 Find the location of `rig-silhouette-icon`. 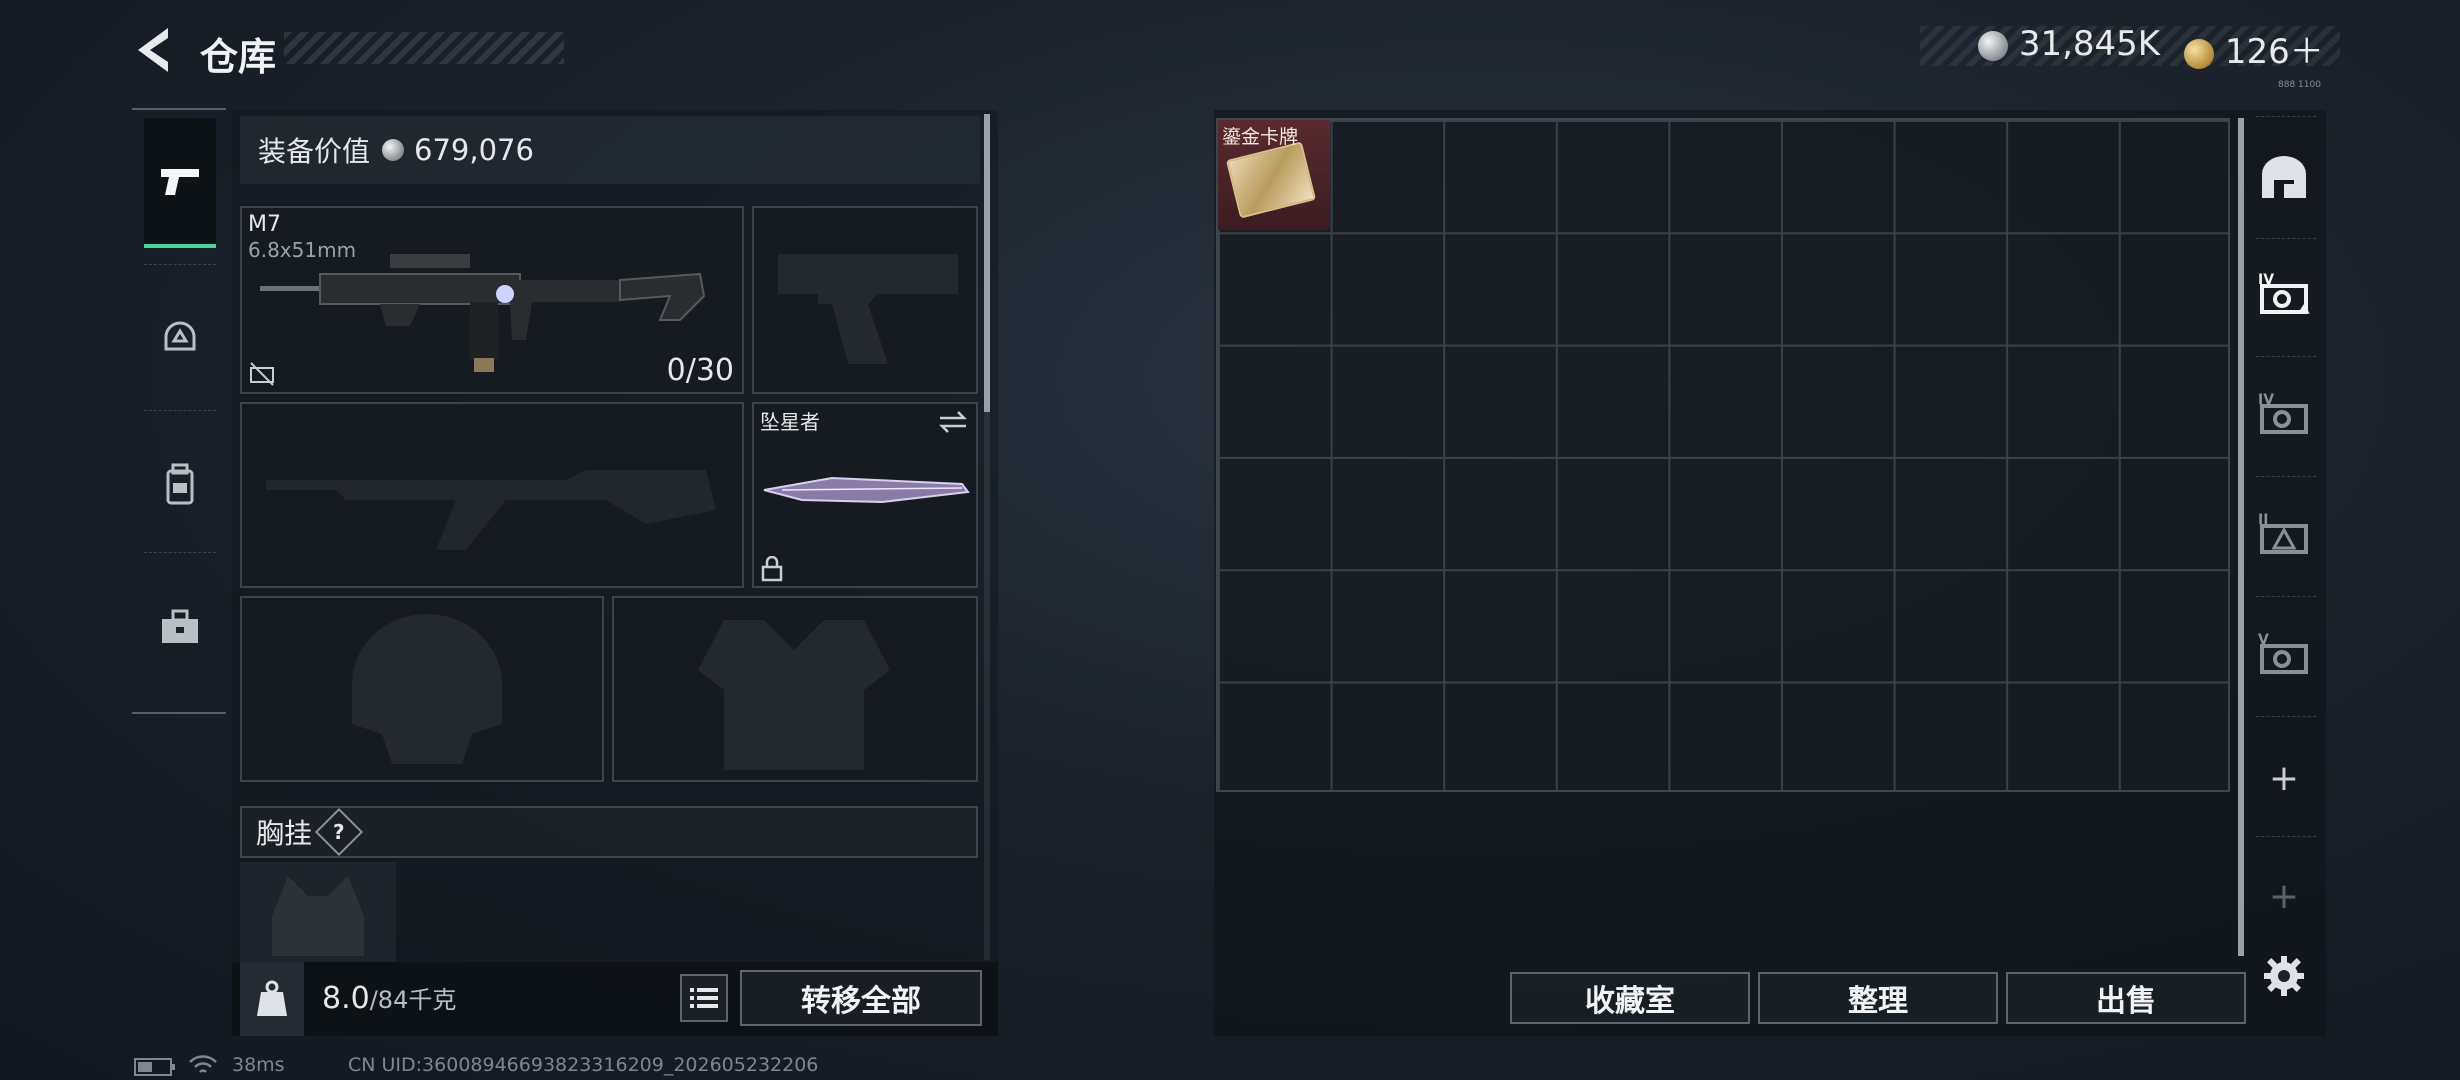

rig-silhouette-icon is located at coordinates (318, 916).